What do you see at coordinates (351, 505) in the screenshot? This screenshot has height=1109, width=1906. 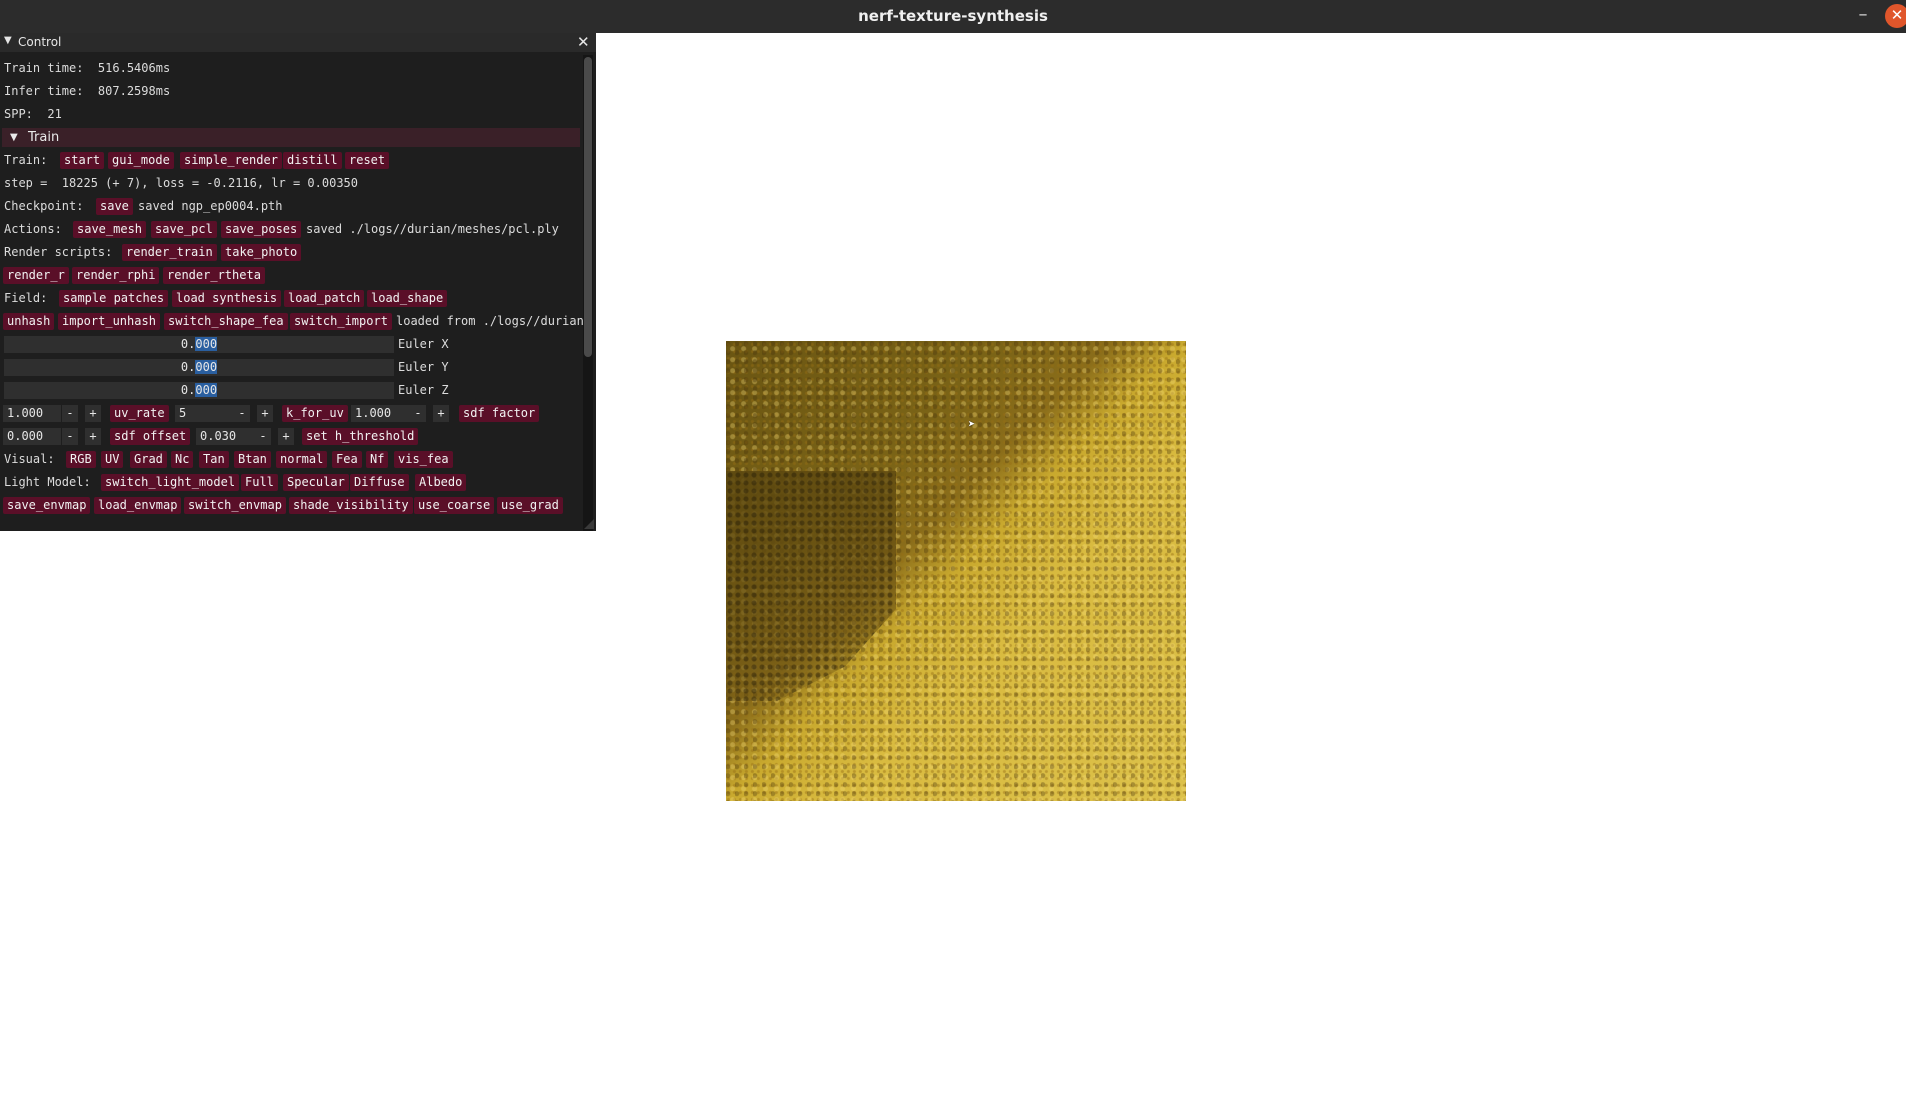 I see `shade-visibility-button: shade_visibility` at bounding box center [351, 505].